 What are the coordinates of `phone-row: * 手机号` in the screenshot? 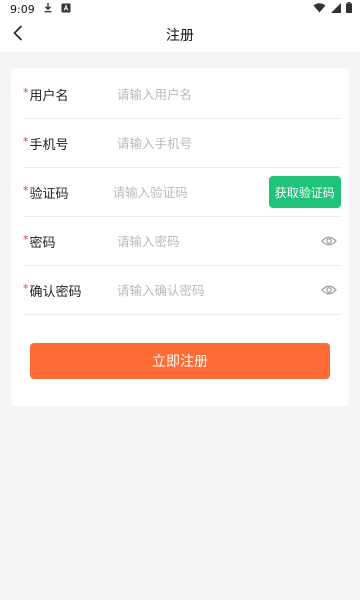 It's located at (182, 143).